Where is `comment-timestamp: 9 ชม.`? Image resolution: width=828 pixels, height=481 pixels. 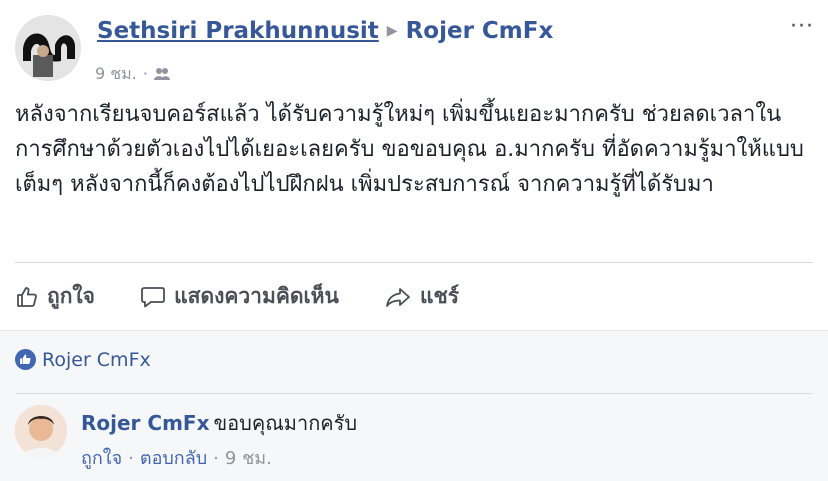
comment-timestamp: 9 ชม. is located at coordinates (248, 458).